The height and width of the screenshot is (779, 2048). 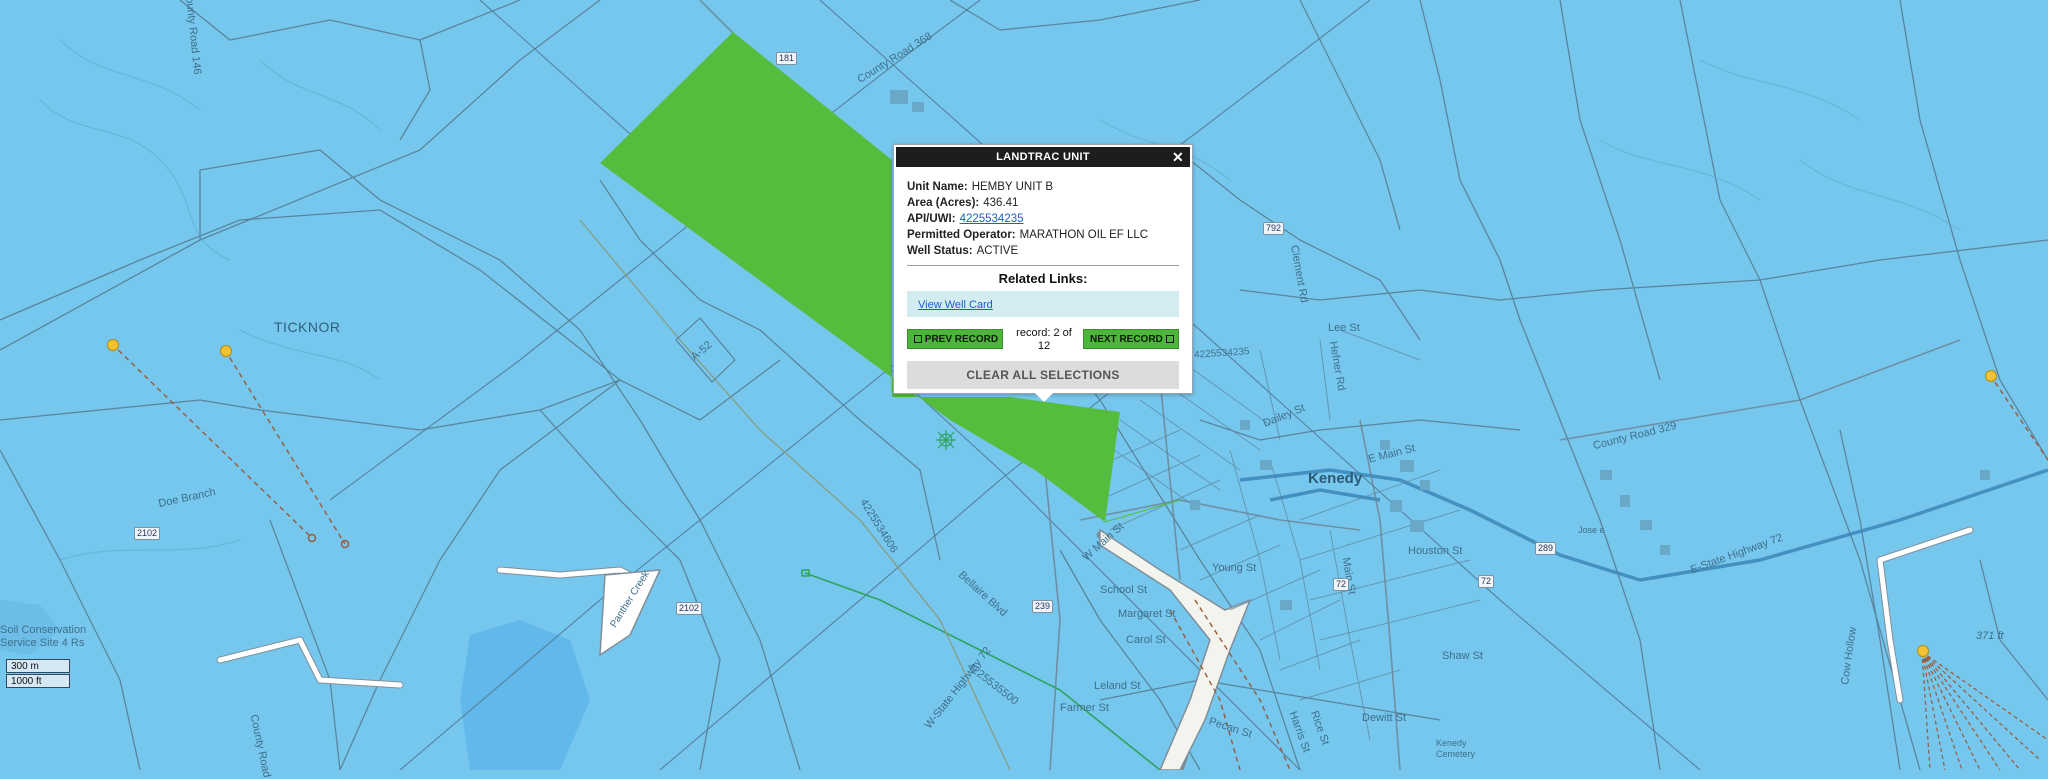 I want to click on road-shield-289: 289, so click(x=1546, y=548).